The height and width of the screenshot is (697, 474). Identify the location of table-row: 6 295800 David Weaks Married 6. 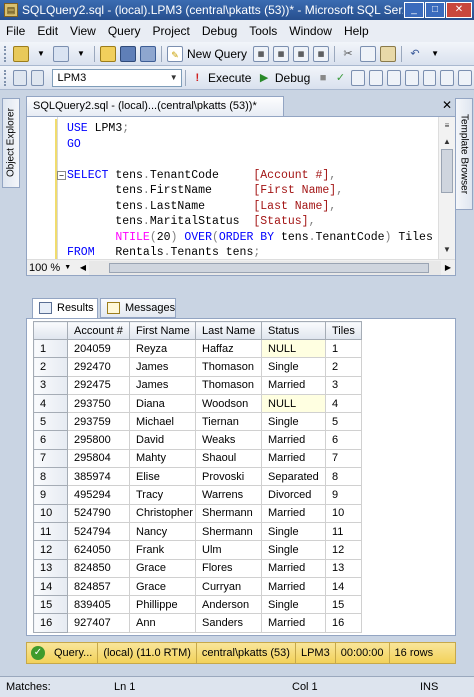
(197, 440).